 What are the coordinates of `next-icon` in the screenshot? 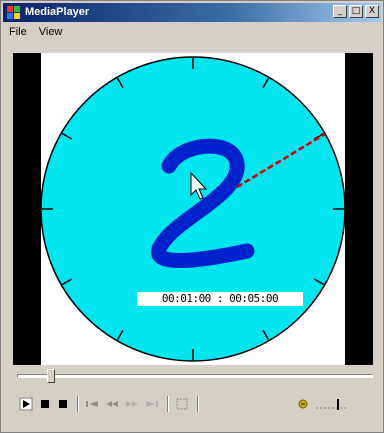 It's located at (152, 404).